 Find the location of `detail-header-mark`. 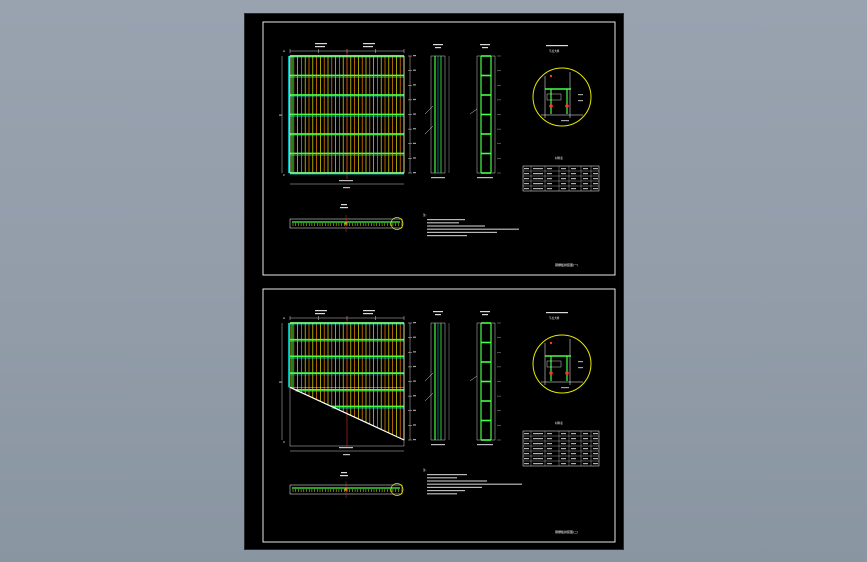

detail-header-mark is located at coordinates (557, 46).